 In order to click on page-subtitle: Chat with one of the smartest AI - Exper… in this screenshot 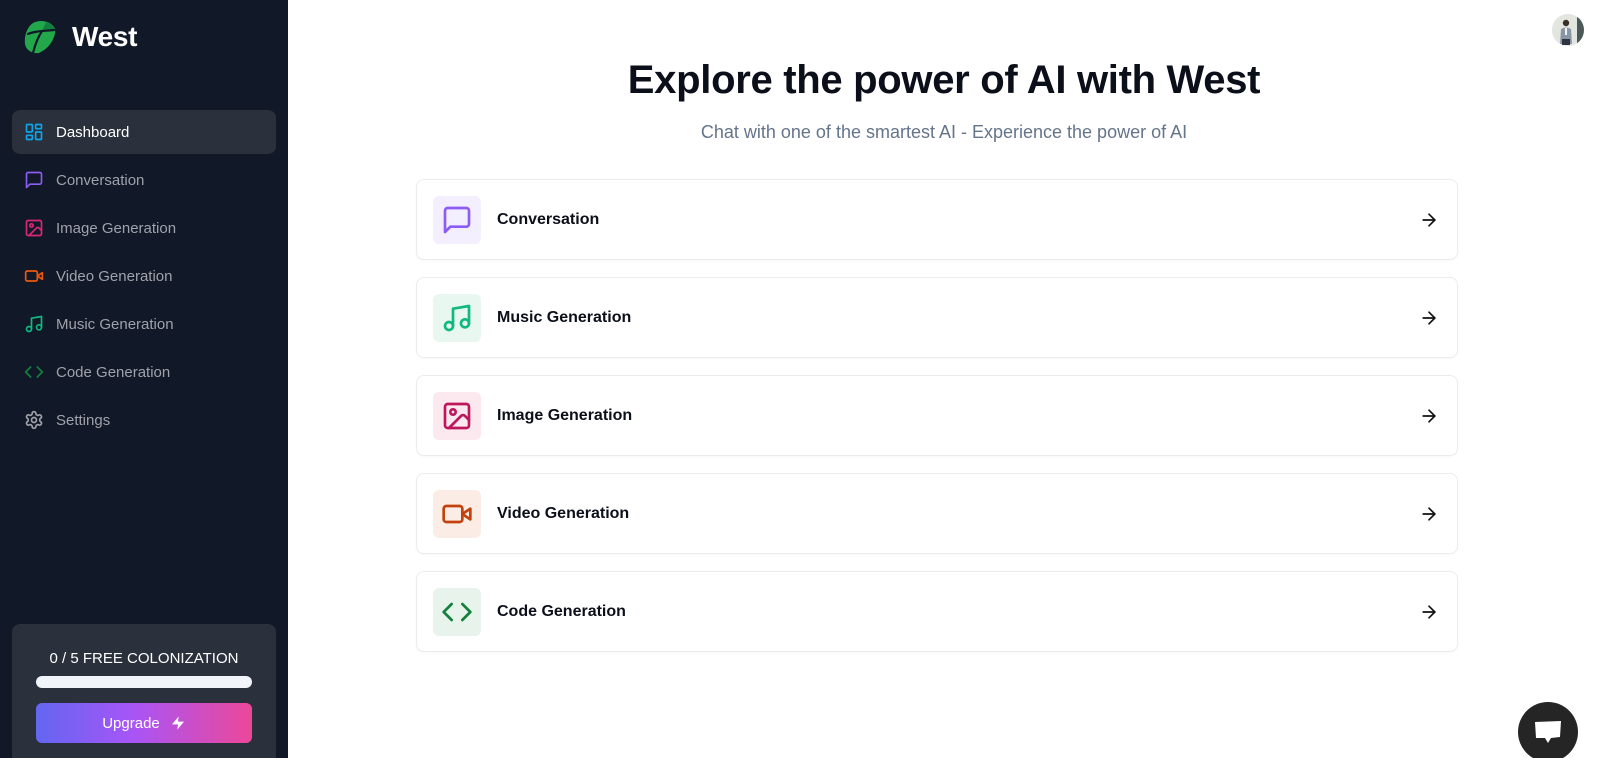, I will do `click(944, 132)`.